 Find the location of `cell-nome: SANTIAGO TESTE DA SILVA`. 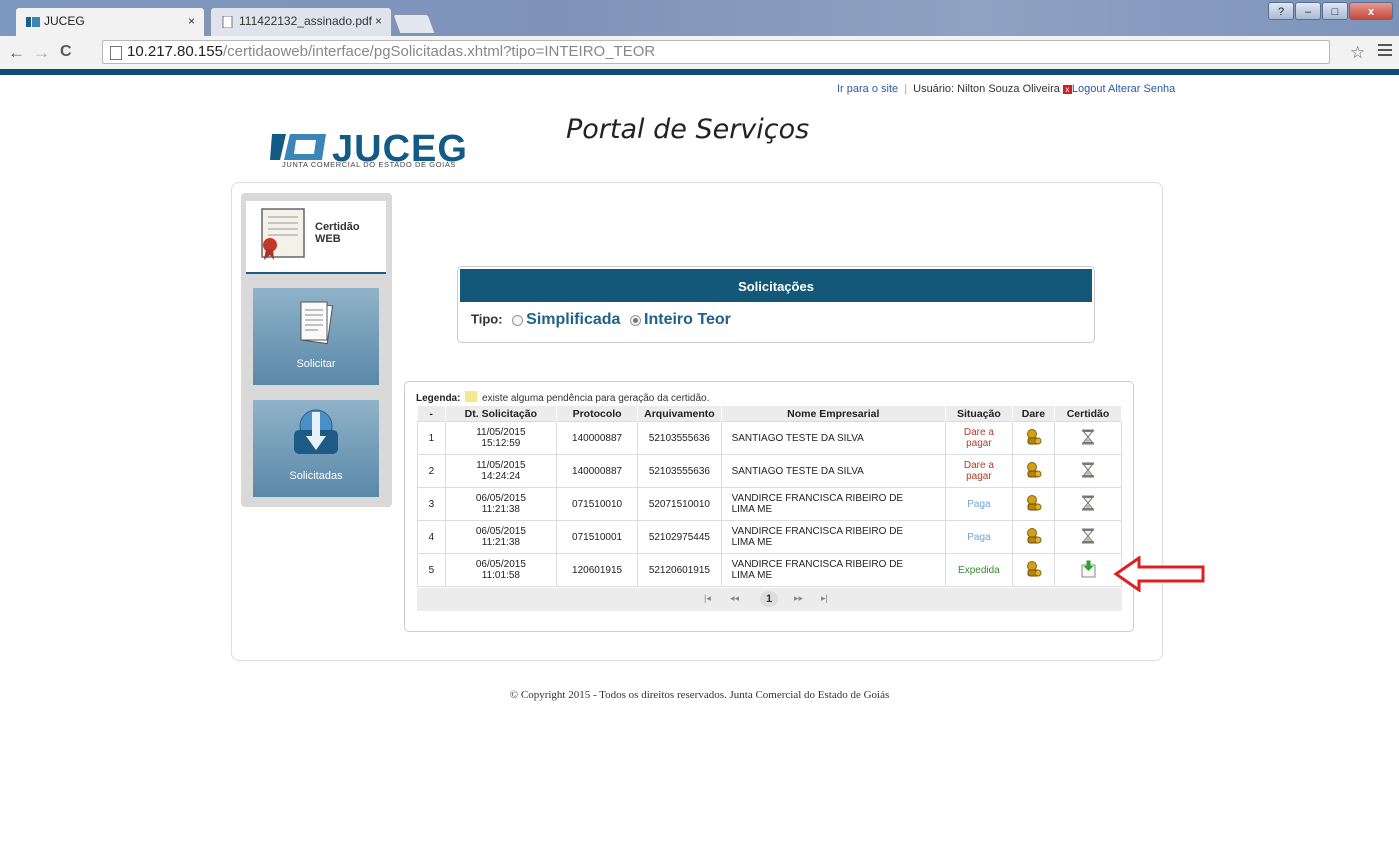

cell-nome: SANTIAGO TESTE DA SILVA is located at coordinates (833, 471).